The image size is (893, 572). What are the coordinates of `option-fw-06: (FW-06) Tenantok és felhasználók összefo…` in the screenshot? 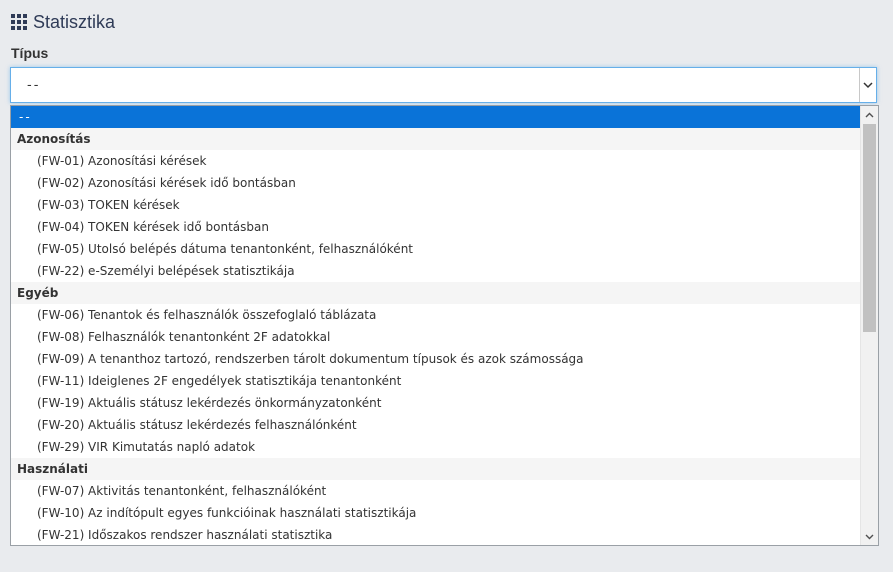 It's located at (436, 315).